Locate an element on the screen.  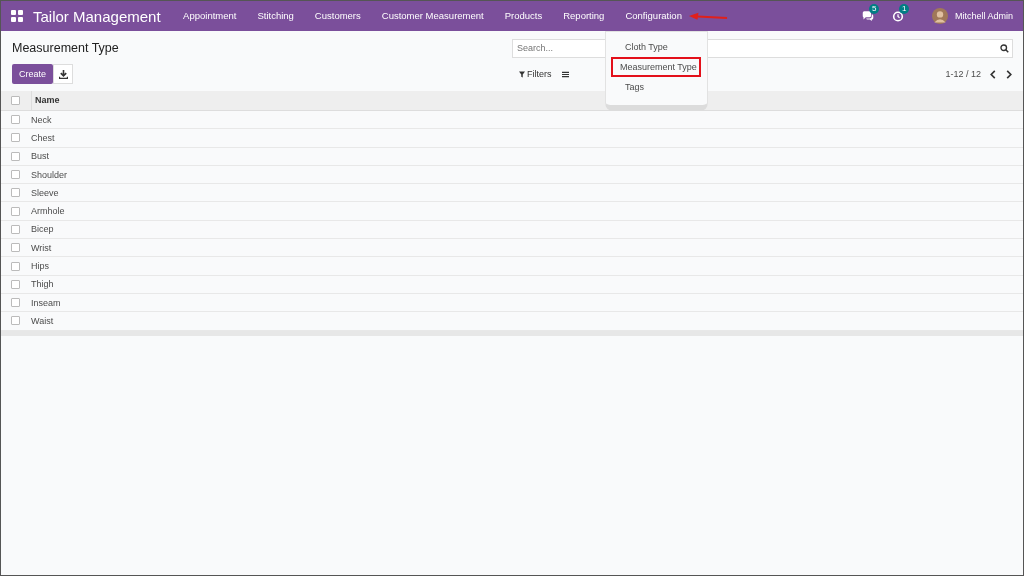
menu-item: Customers is located at coordinates (338, 16).